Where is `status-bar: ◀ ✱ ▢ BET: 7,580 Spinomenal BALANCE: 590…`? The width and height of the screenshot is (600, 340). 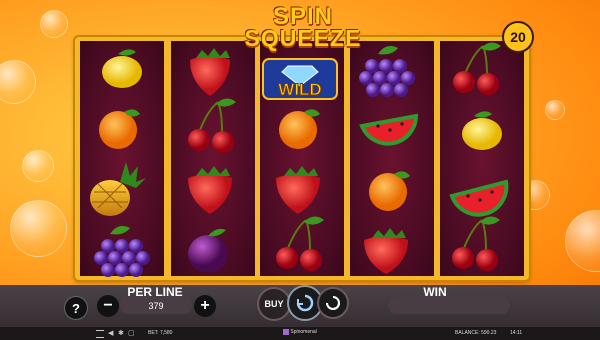 status-bar: ◀ ✱ ▢ BET: 7,580 Spinomenal BALANCE: 590… is located at coordinates (300, 333).